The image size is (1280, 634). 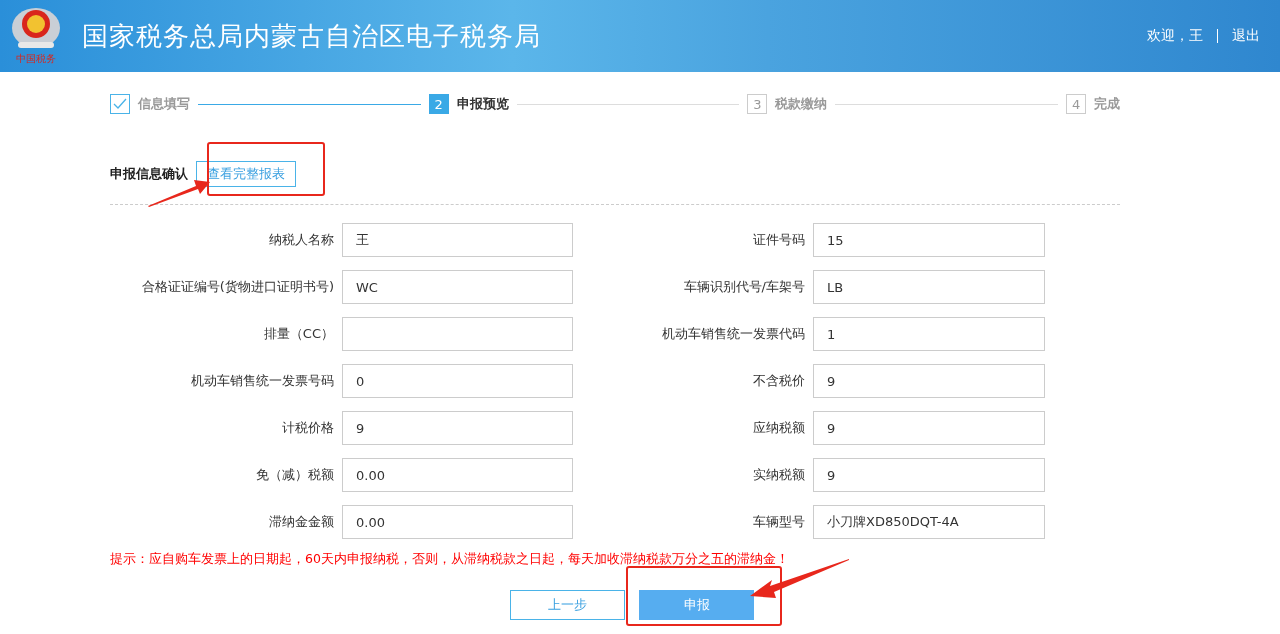 I want to click on field-label: 车辆识别代号/车架号, so click(x=743, y=287).